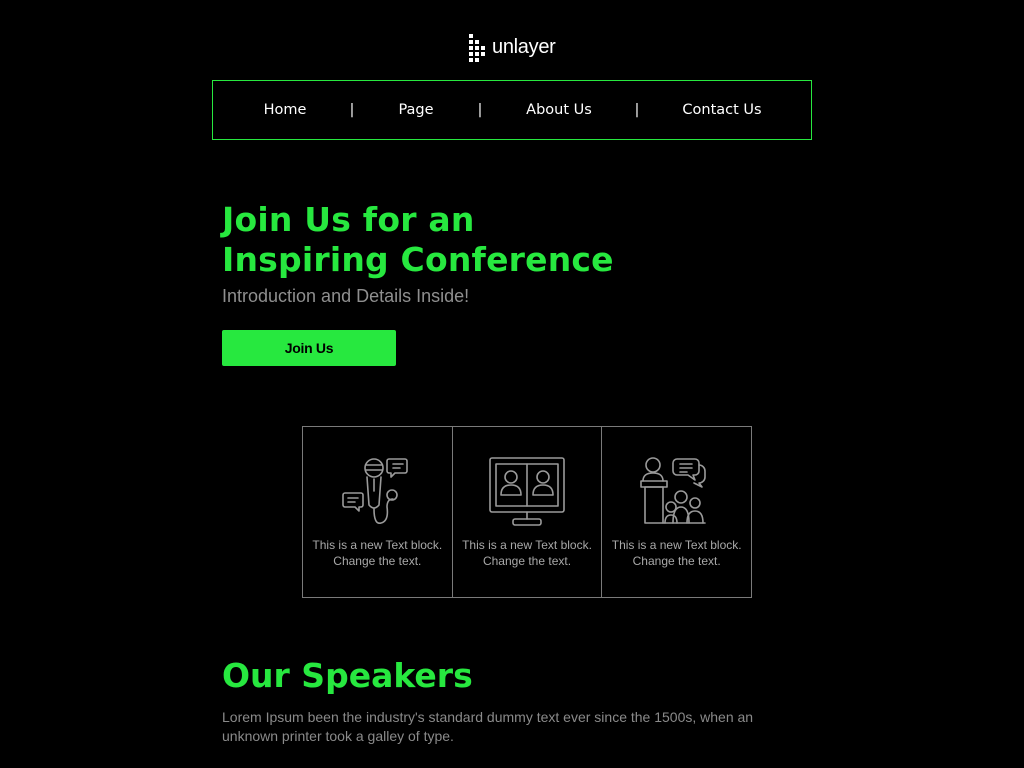 This screenshot has width=1024, height=768. What do you see at coordinates (375, 491) in the screenshot?
I see `microphone-chat-icon` at bounding box center [375, 491].